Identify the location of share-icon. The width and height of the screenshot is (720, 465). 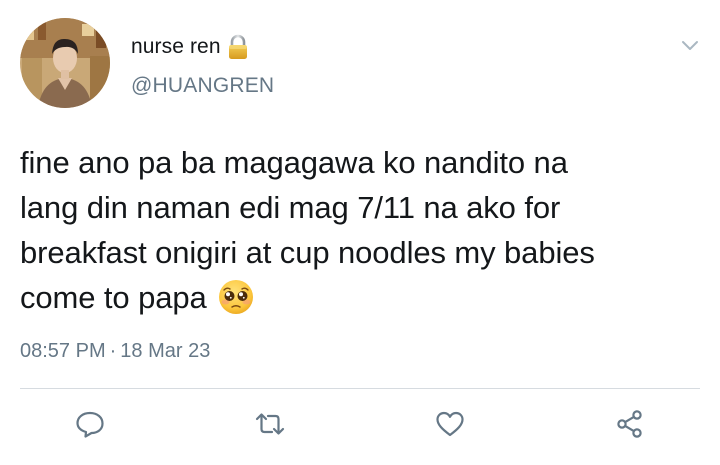
(629, 424).